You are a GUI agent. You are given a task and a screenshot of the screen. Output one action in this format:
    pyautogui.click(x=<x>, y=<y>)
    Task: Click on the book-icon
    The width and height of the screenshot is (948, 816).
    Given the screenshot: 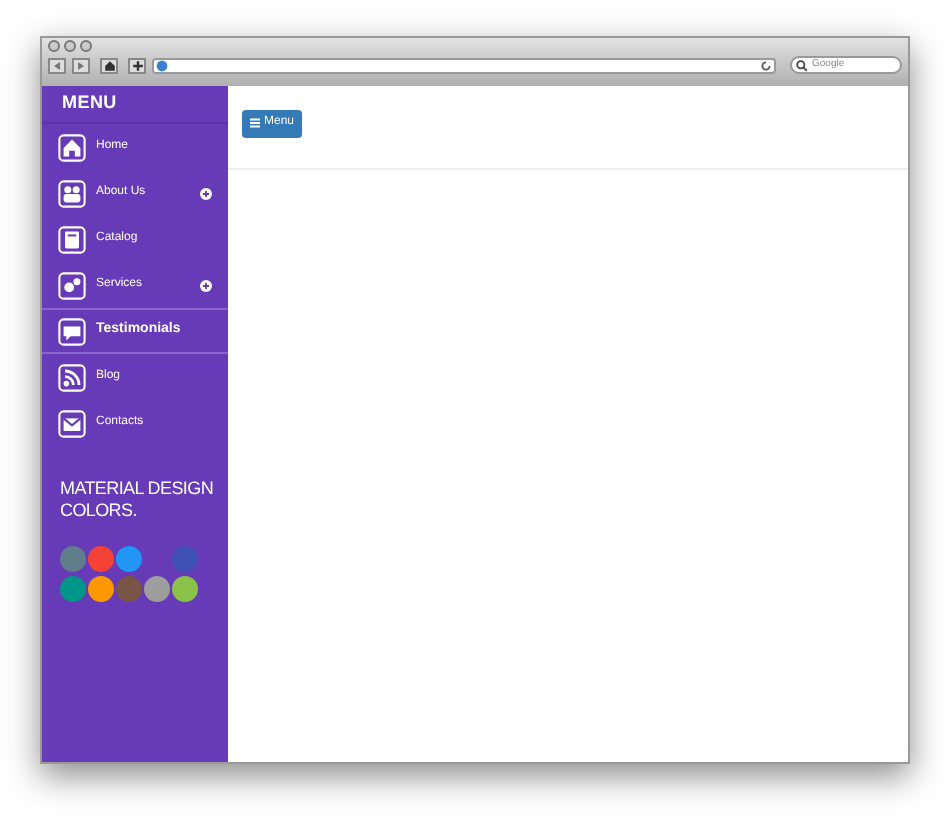 What is the action you would take?
    pyautogui.click(x=72, y=239)
    